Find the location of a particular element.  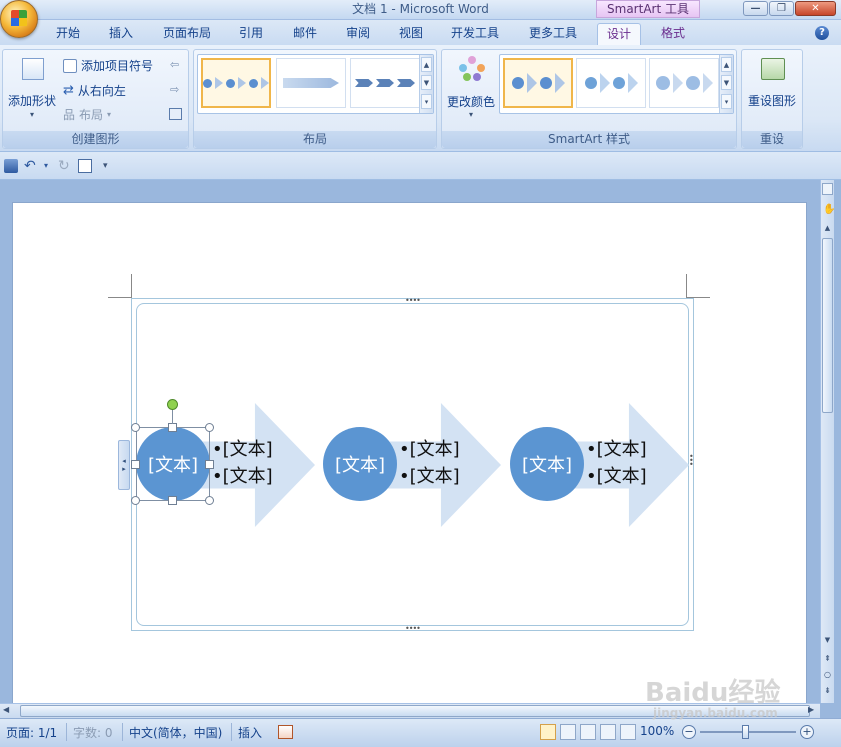

tab-review: 审阅 is located at coordinates (358, 34).